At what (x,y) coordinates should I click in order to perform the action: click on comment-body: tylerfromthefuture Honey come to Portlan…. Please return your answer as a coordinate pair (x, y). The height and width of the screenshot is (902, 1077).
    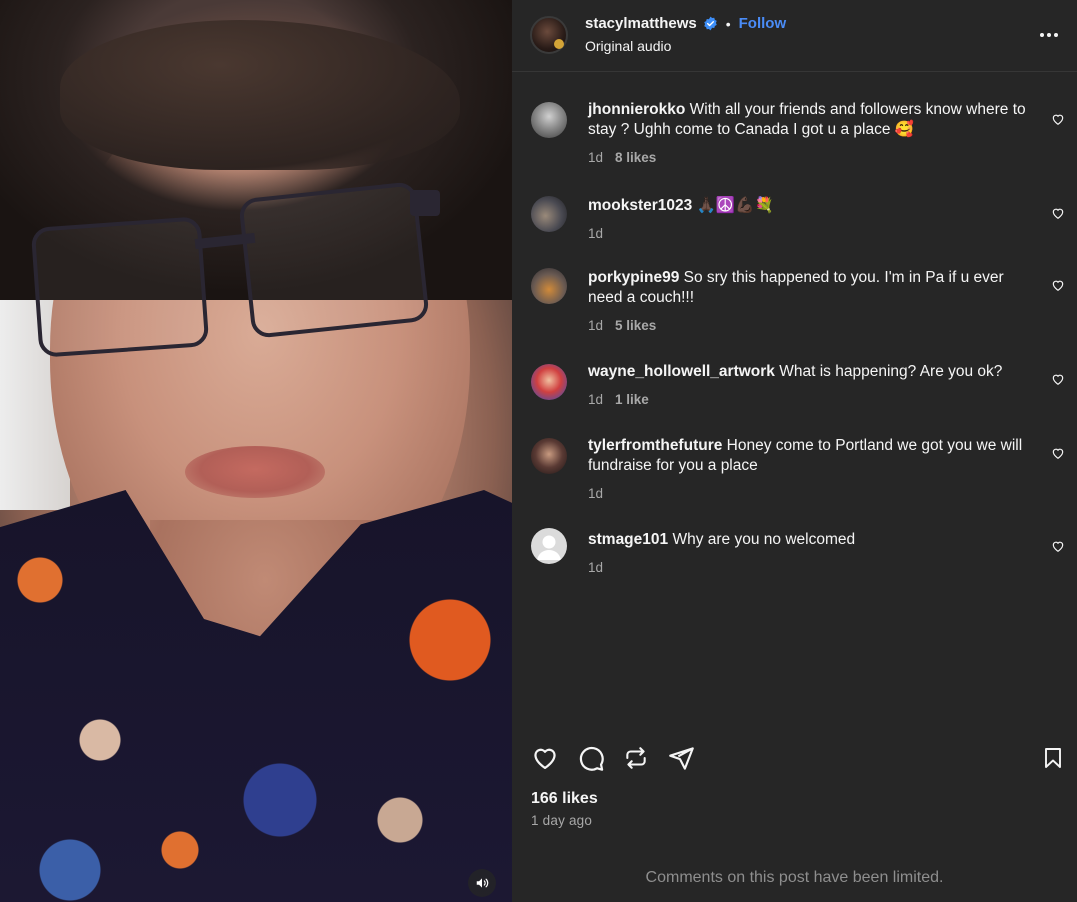
    Looking at the image, I should click on (814, 470).